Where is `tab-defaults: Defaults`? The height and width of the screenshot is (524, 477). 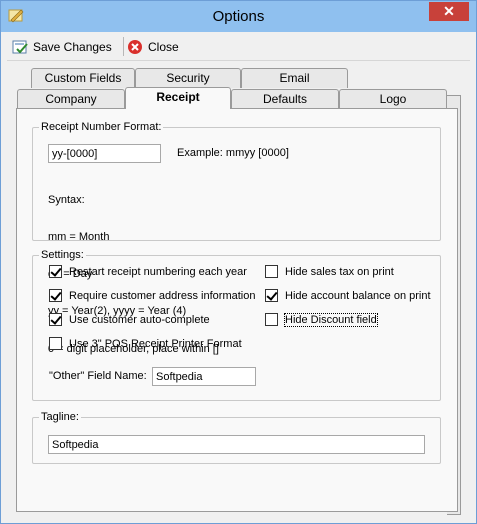 tab-defaults: Defaults is located at coordinates (285, 99).